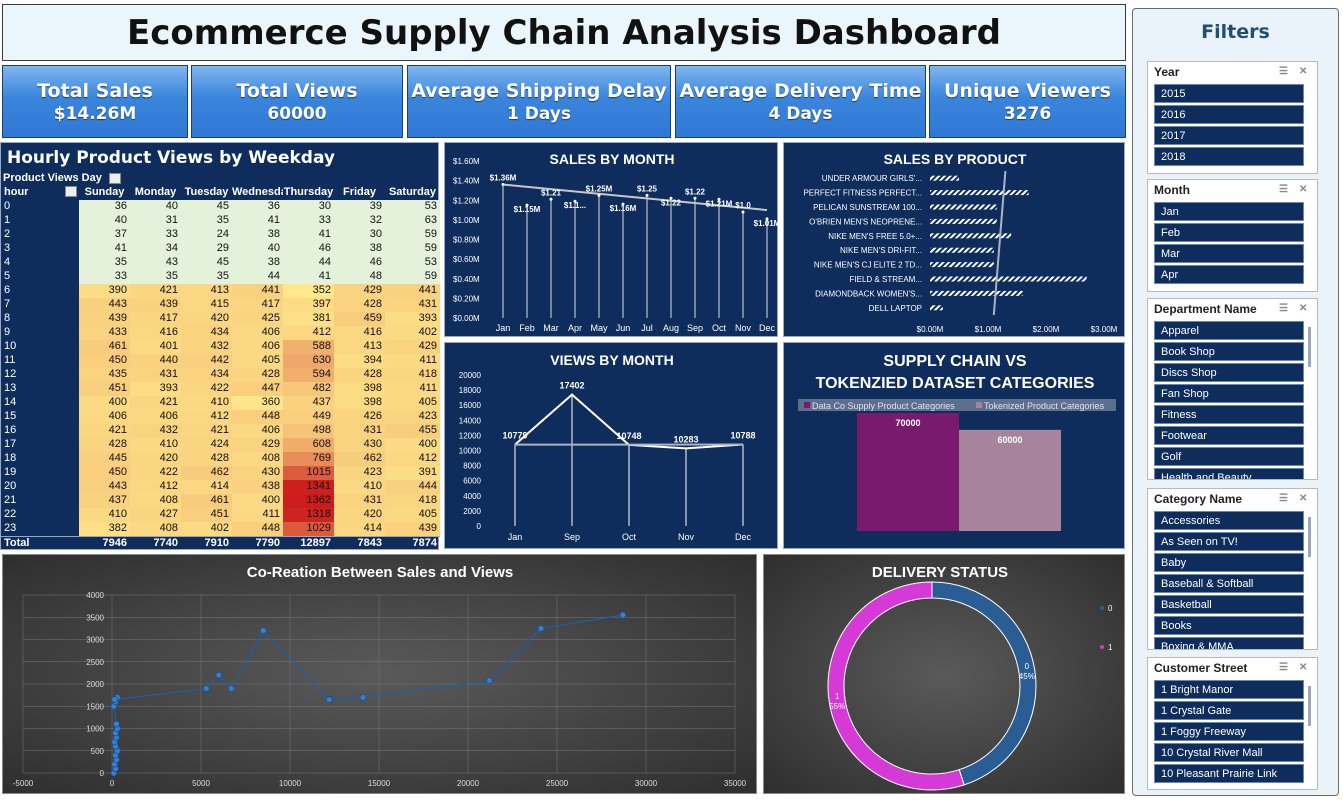 The image size is (1343, 804). I want to click on slicer-item: 10 Pleasant Prairie Link, so click(1229, 773).